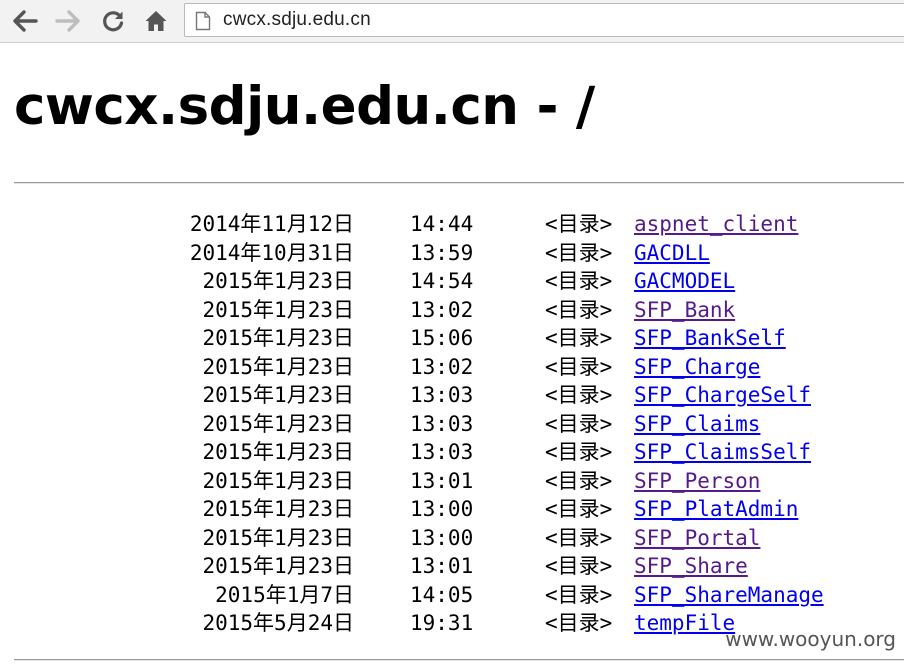 This screenshot has width=904, height=668. What do you see at coordinates (442, 623) in the screenshot?
I see `entry-time: 19:31` at bounding box center [442, 623].